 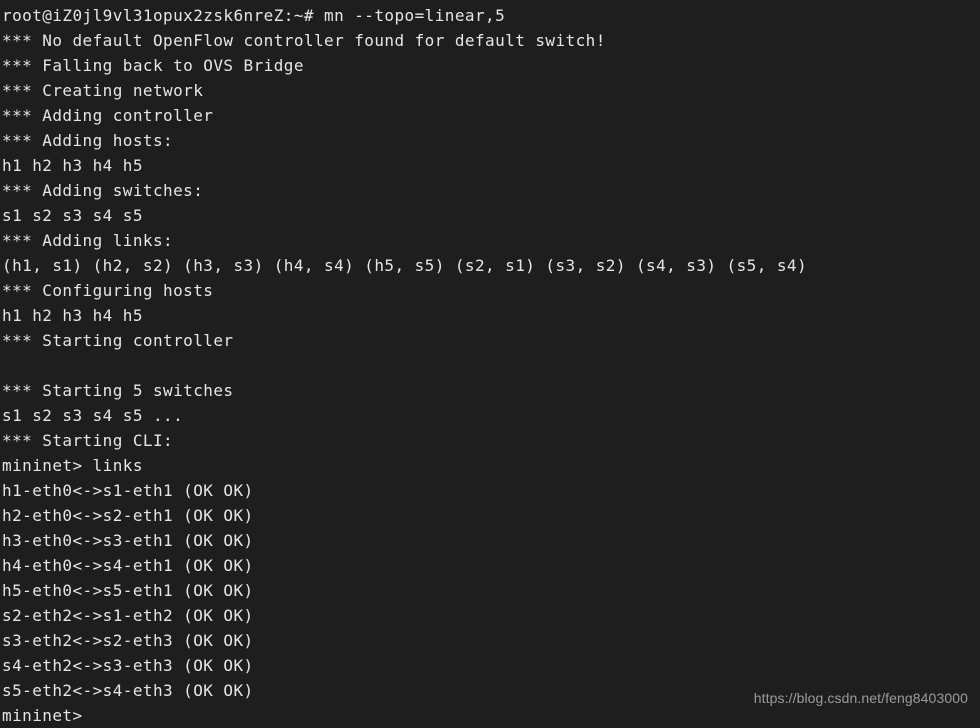 What do you see at coordinates (88, 440) in the screenshot?
I see `terminal-line: *** Starting CLI:` at bounding box center [88, 440].